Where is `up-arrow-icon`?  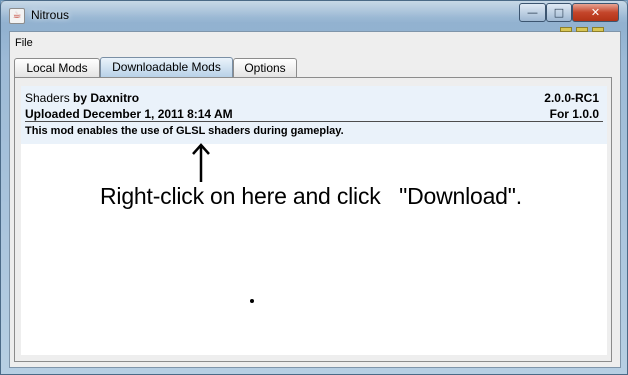 up-arrow-icon is located at coordinates (201, 162).